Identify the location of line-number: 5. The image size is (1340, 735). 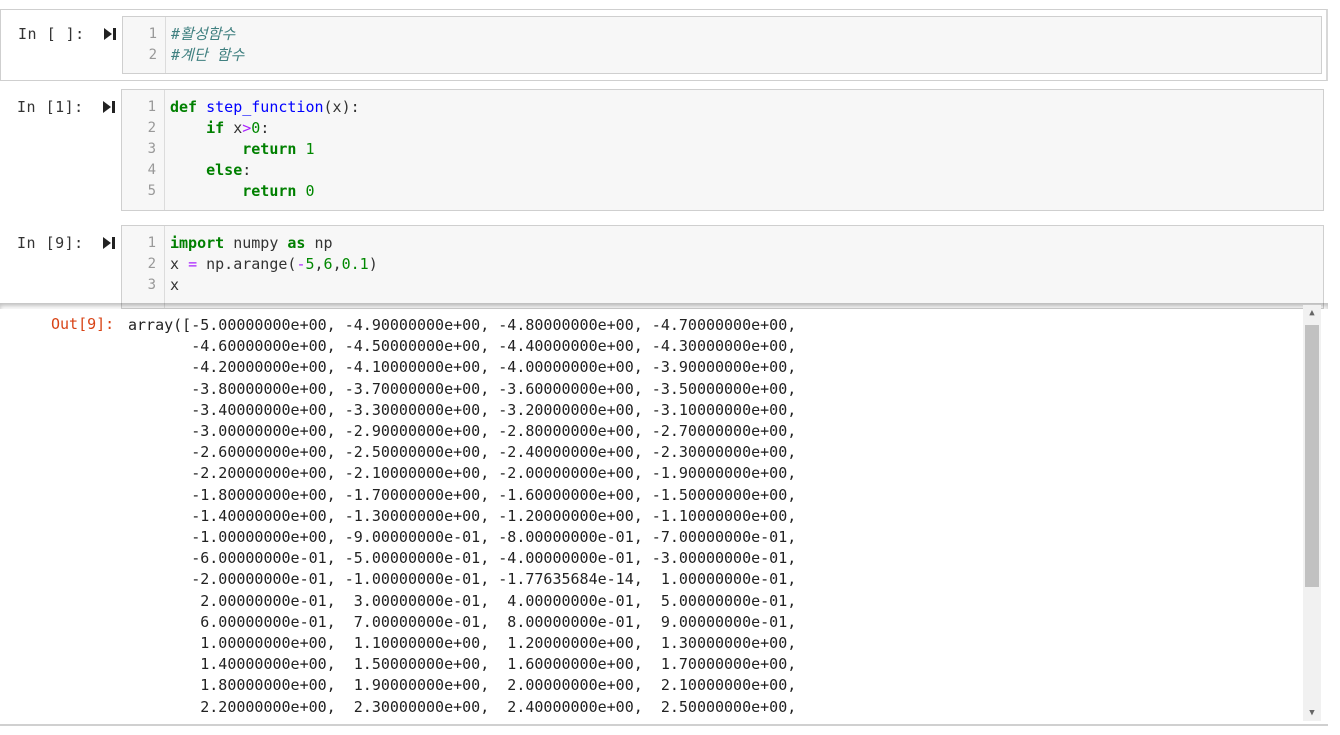
(151, 191).